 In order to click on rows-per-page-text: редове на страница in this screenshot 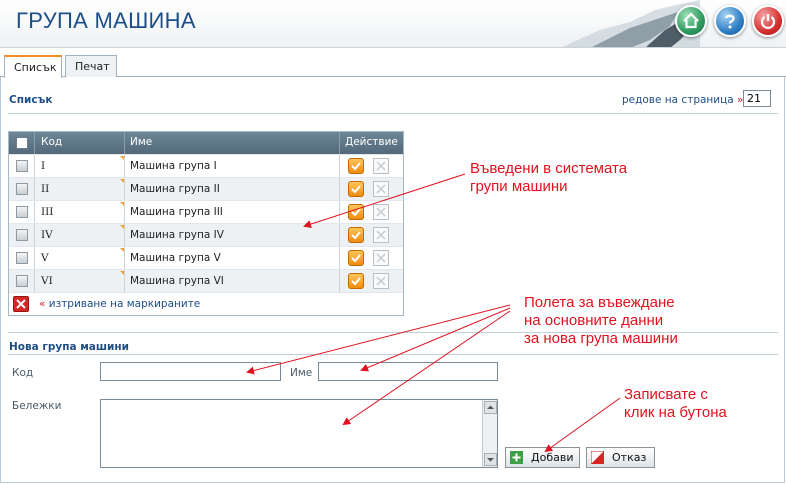, I will do `click(678, 100)`.